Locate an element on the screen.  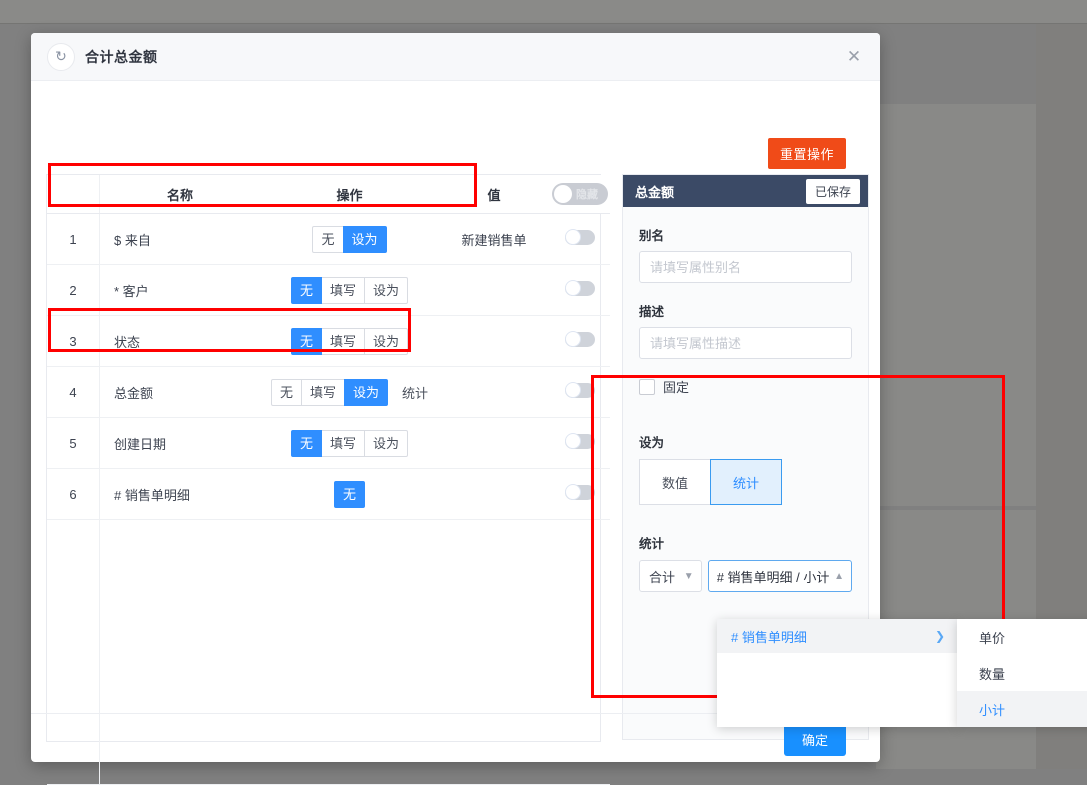
background-top-rule is located at coordinates (543, 23).